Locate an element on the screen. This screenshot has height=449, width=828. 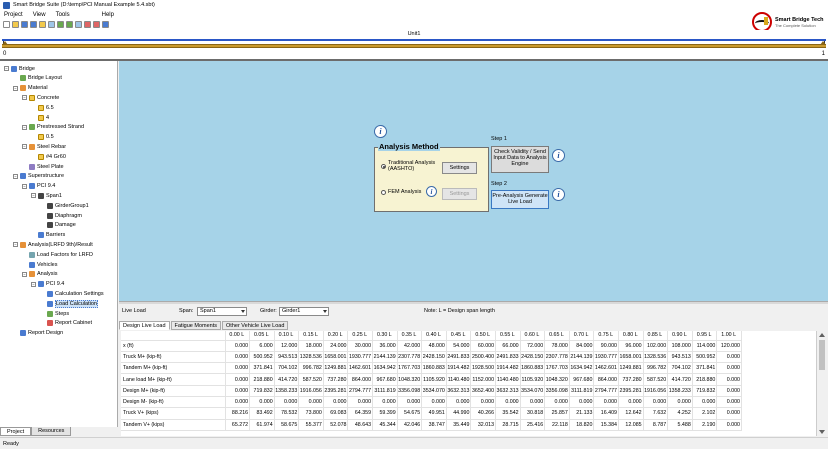
import-icon is located at coordinates (69, 24).